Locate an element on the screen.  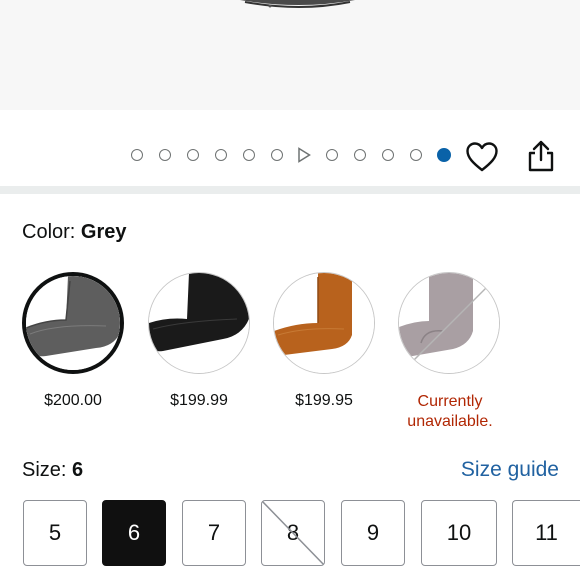
chestnut-boot-thumbnail is located at coordinates (324, 323).